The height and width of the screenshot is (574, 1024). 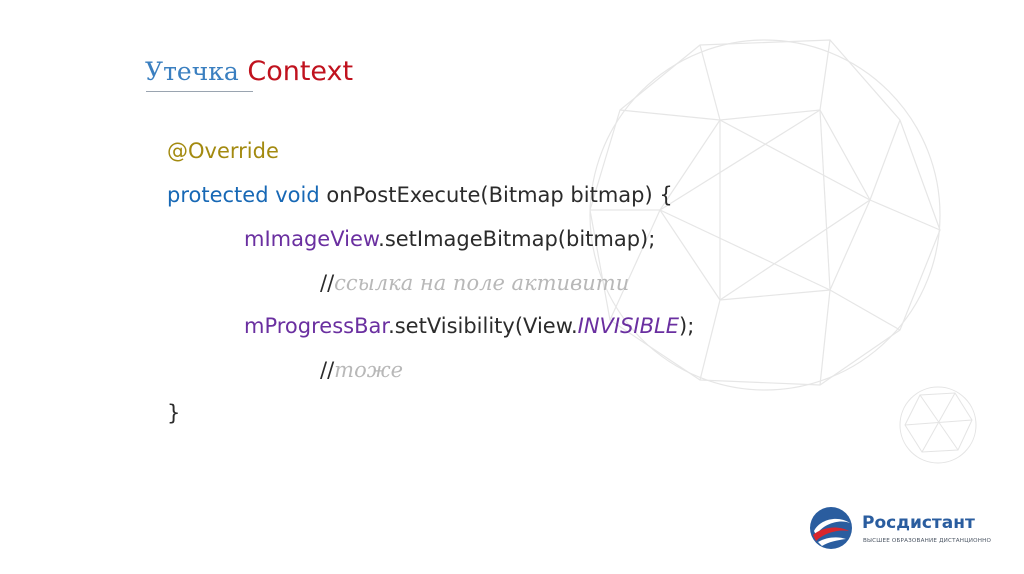 What do you see at coordinates (223, 151) in the screenshot?
I see `code-annotation: @Override` at bounding box center [223, 151].